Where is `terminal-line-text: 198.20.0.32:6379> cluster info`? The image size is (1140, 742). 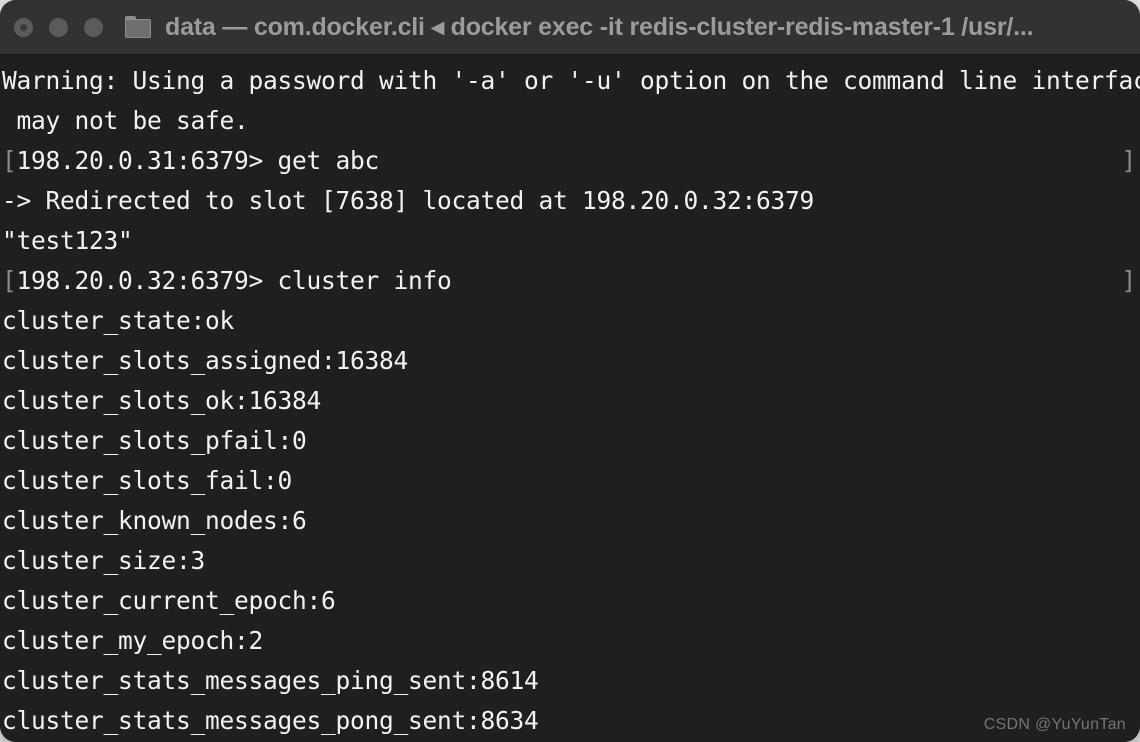
terminal-line-text: 198.20.0.32:6379> cluster info is located at coordinates (234, 280).